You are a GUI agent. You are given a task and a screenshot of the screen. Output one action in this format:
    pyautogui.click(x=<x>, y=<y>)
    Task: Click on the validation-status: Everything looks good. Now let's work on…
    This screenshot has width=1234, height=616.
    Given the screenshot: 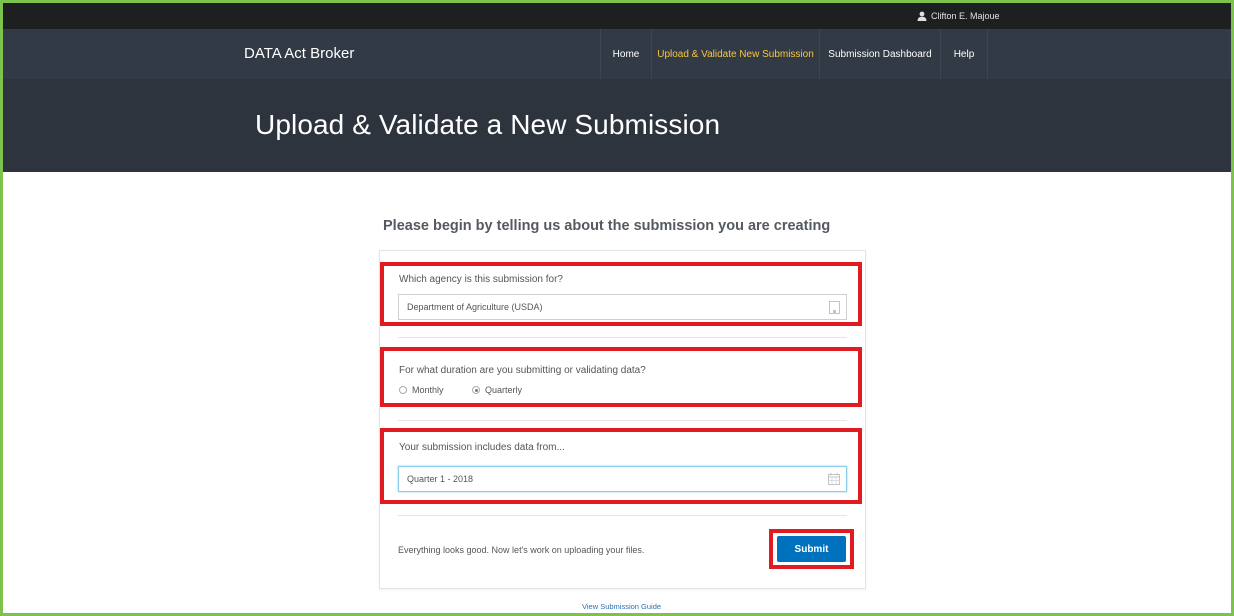 What is the action you would take?
    pyautogui.click(x=521, y=550)
    